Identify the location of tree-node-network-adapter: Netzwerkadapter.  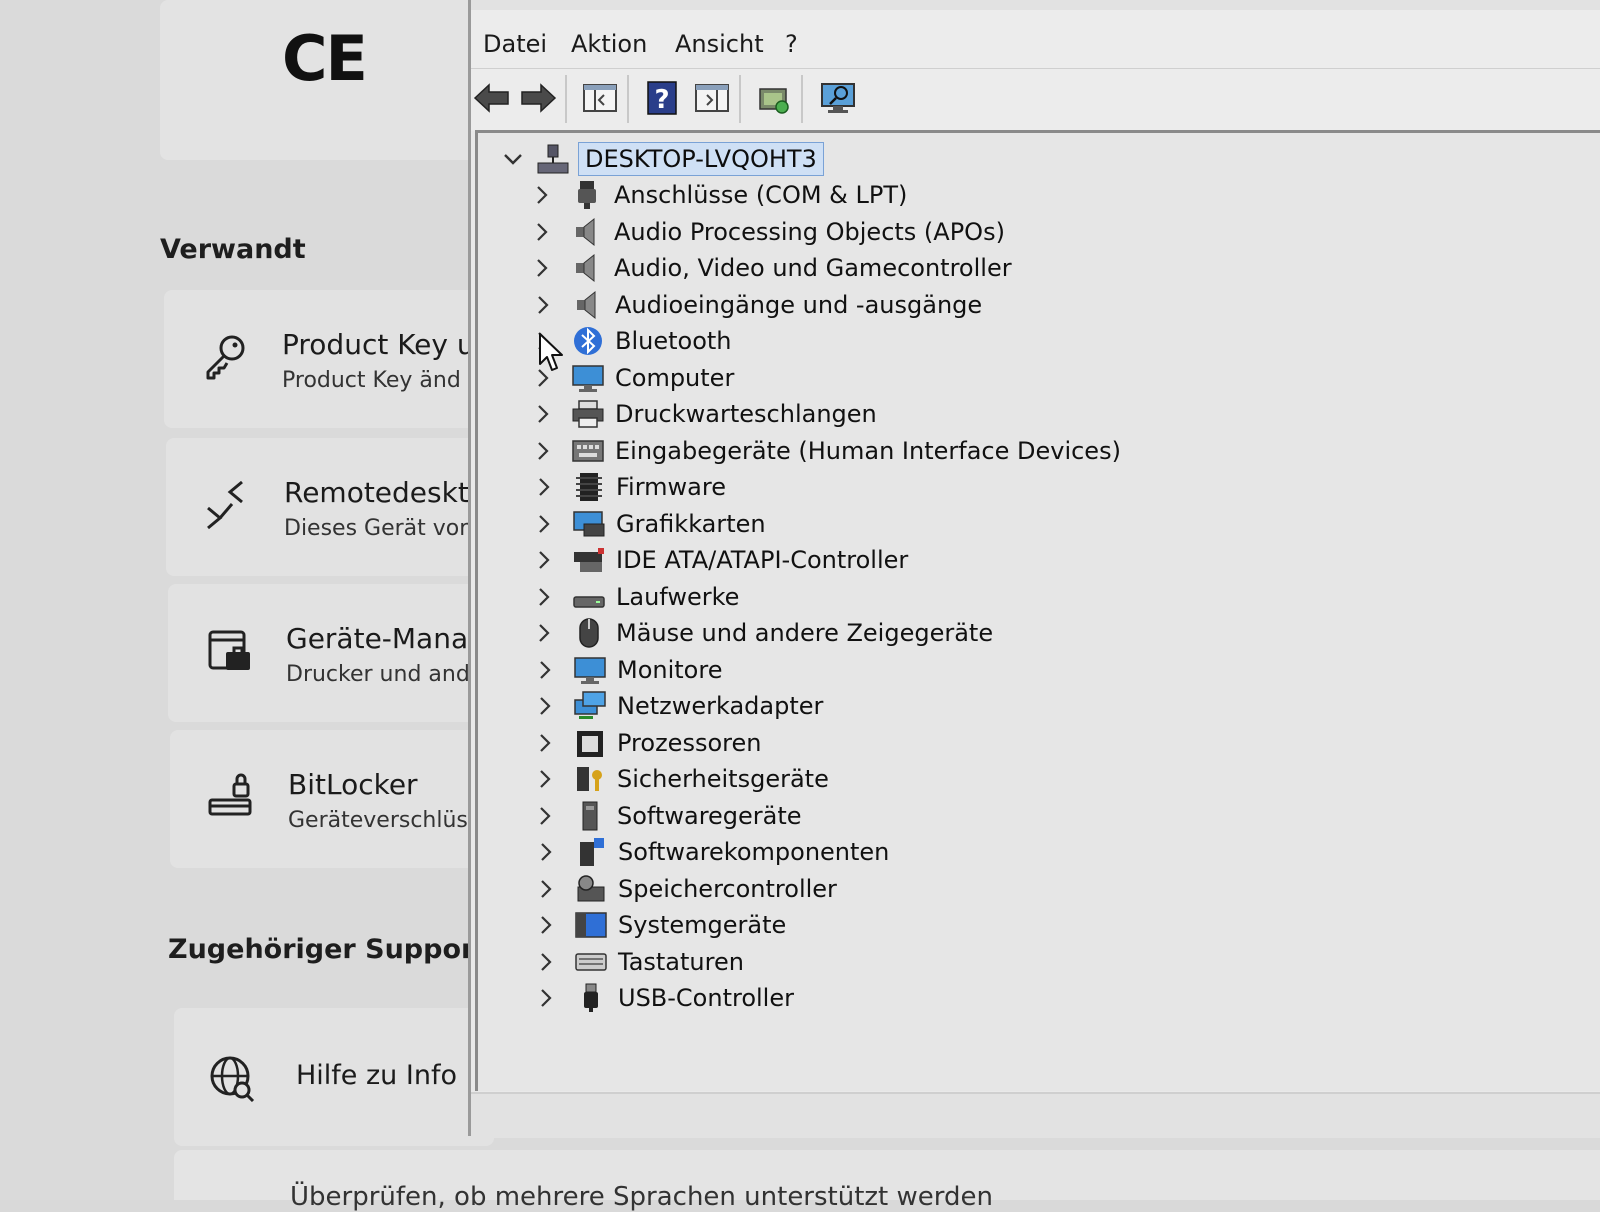
(678, 706).